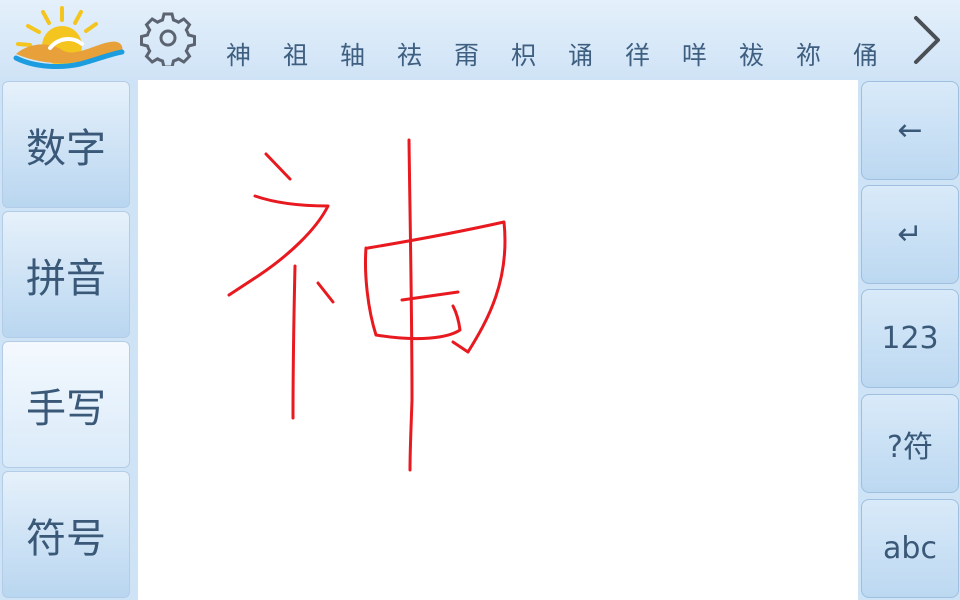  I want to click on backspace-key: ←, so click(910, 130).